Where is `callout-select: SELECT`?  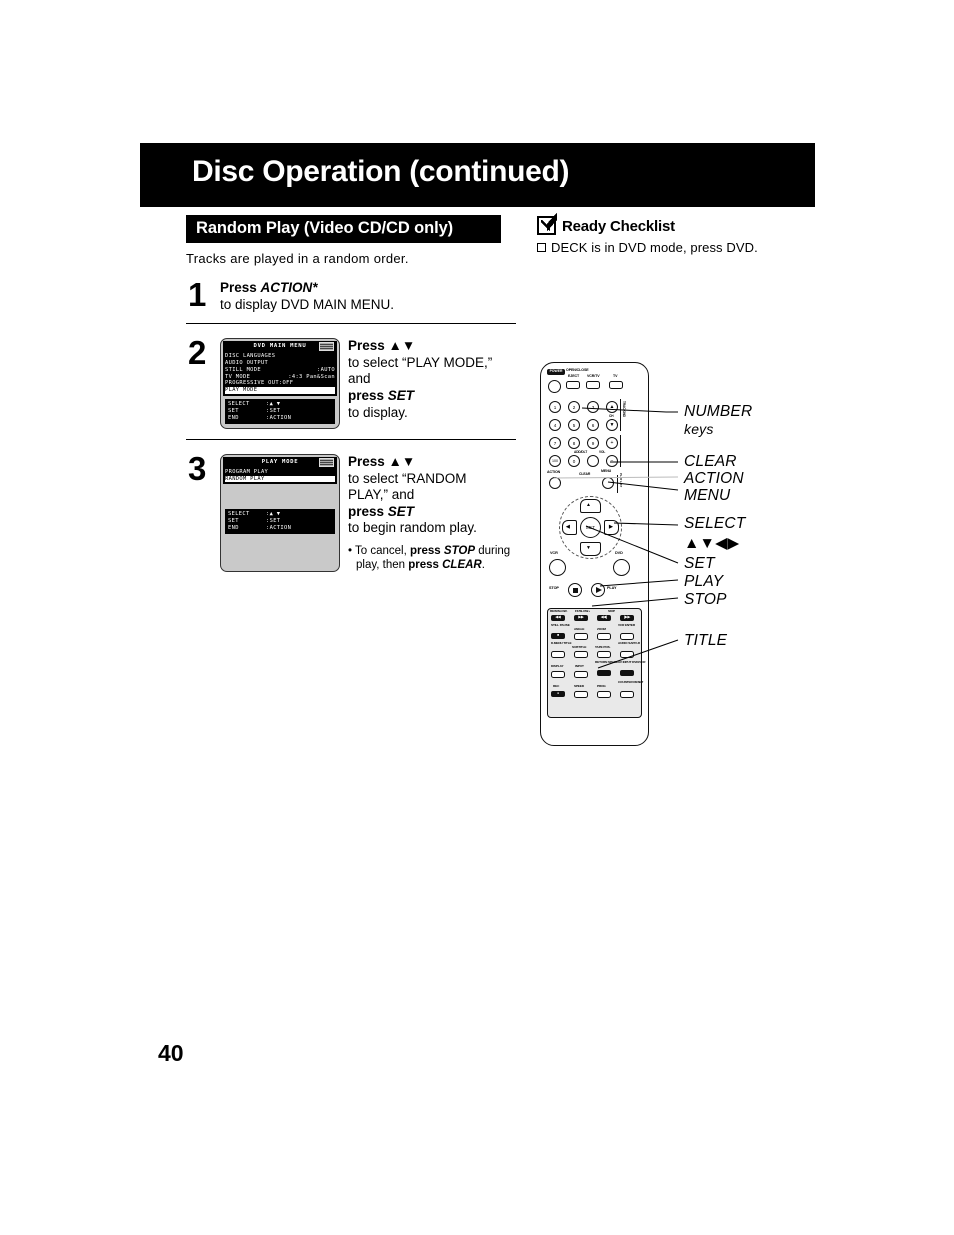
callout-select: SELECT is located at coordinates (715, 523).